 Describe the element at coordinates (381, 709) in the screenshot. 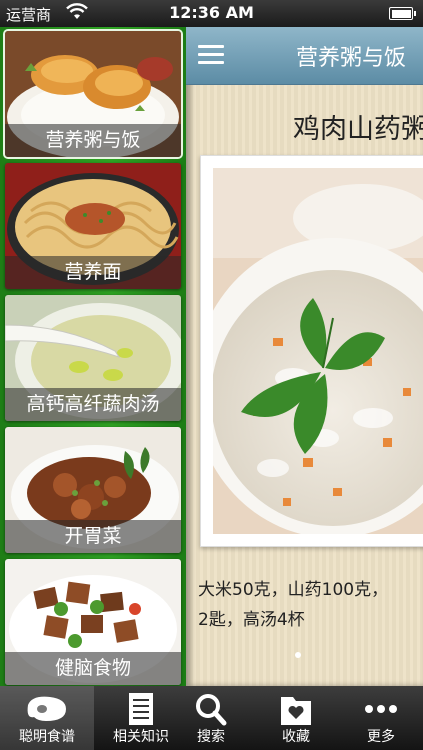

I see `more-dots-icon` at that location.